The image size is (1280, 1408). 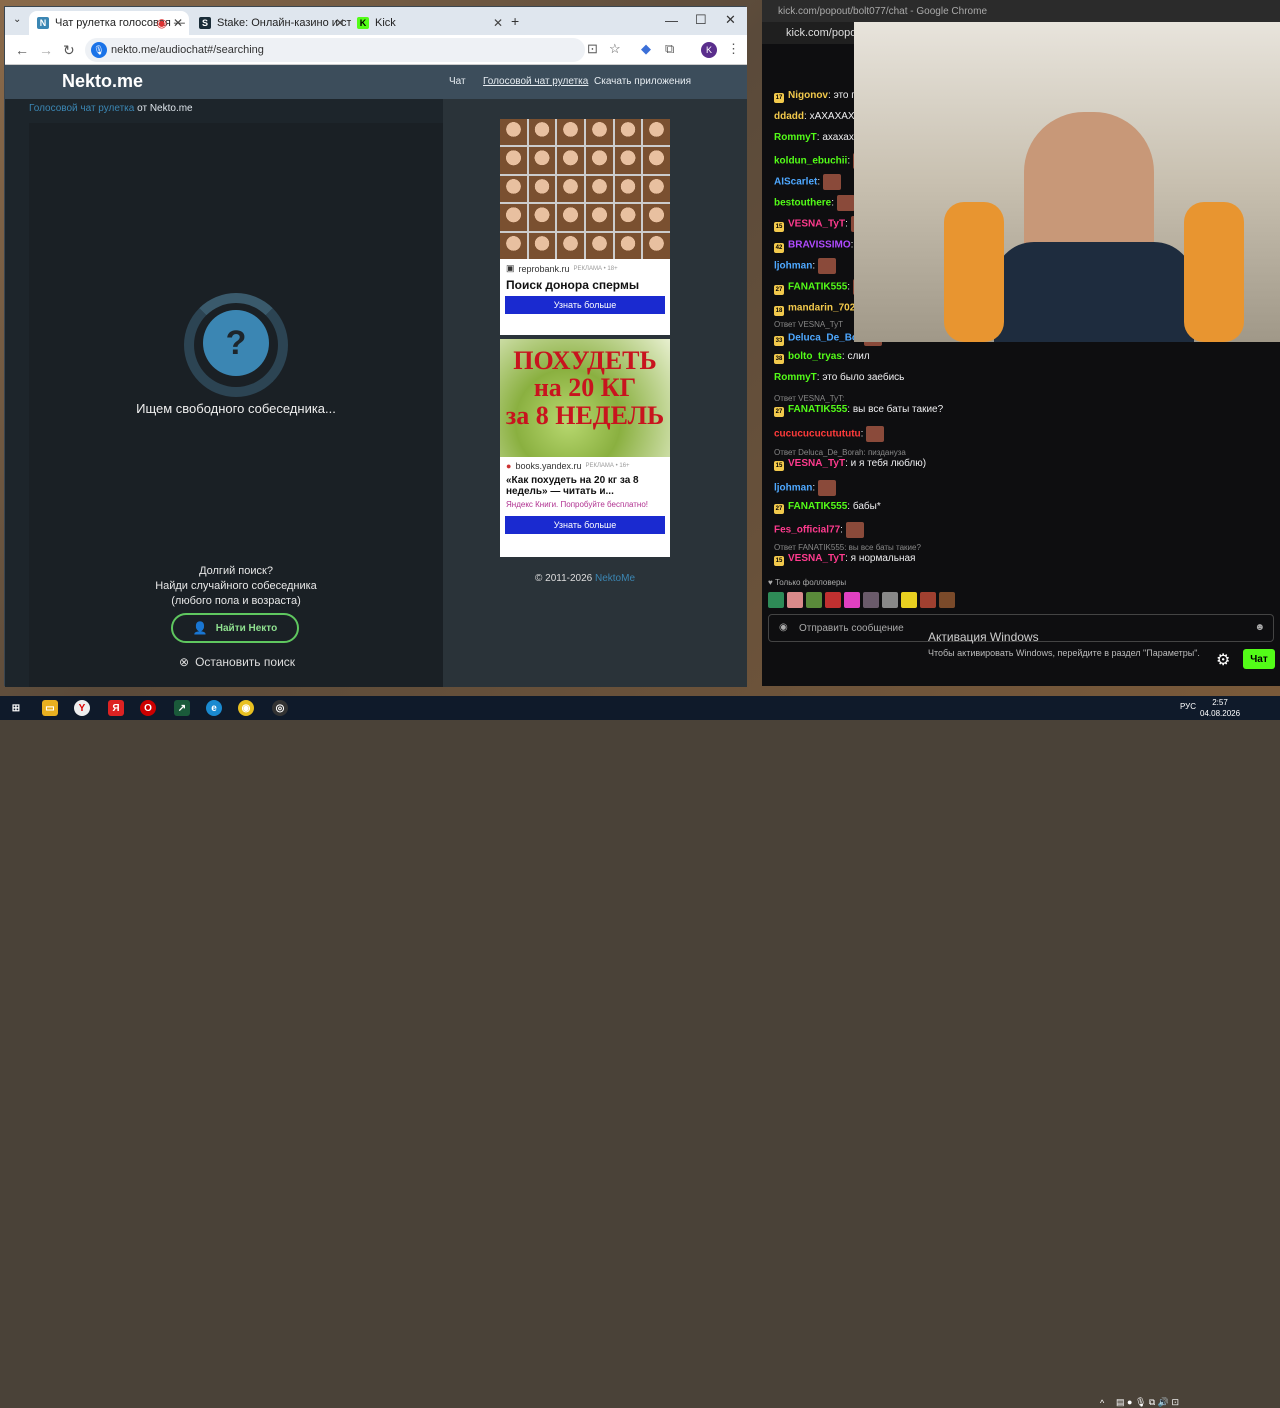 What do you see at coordinates (795, 182) in the screenshot?
I see `chat-username: AIScarlet` at bounding box center [795, 182].